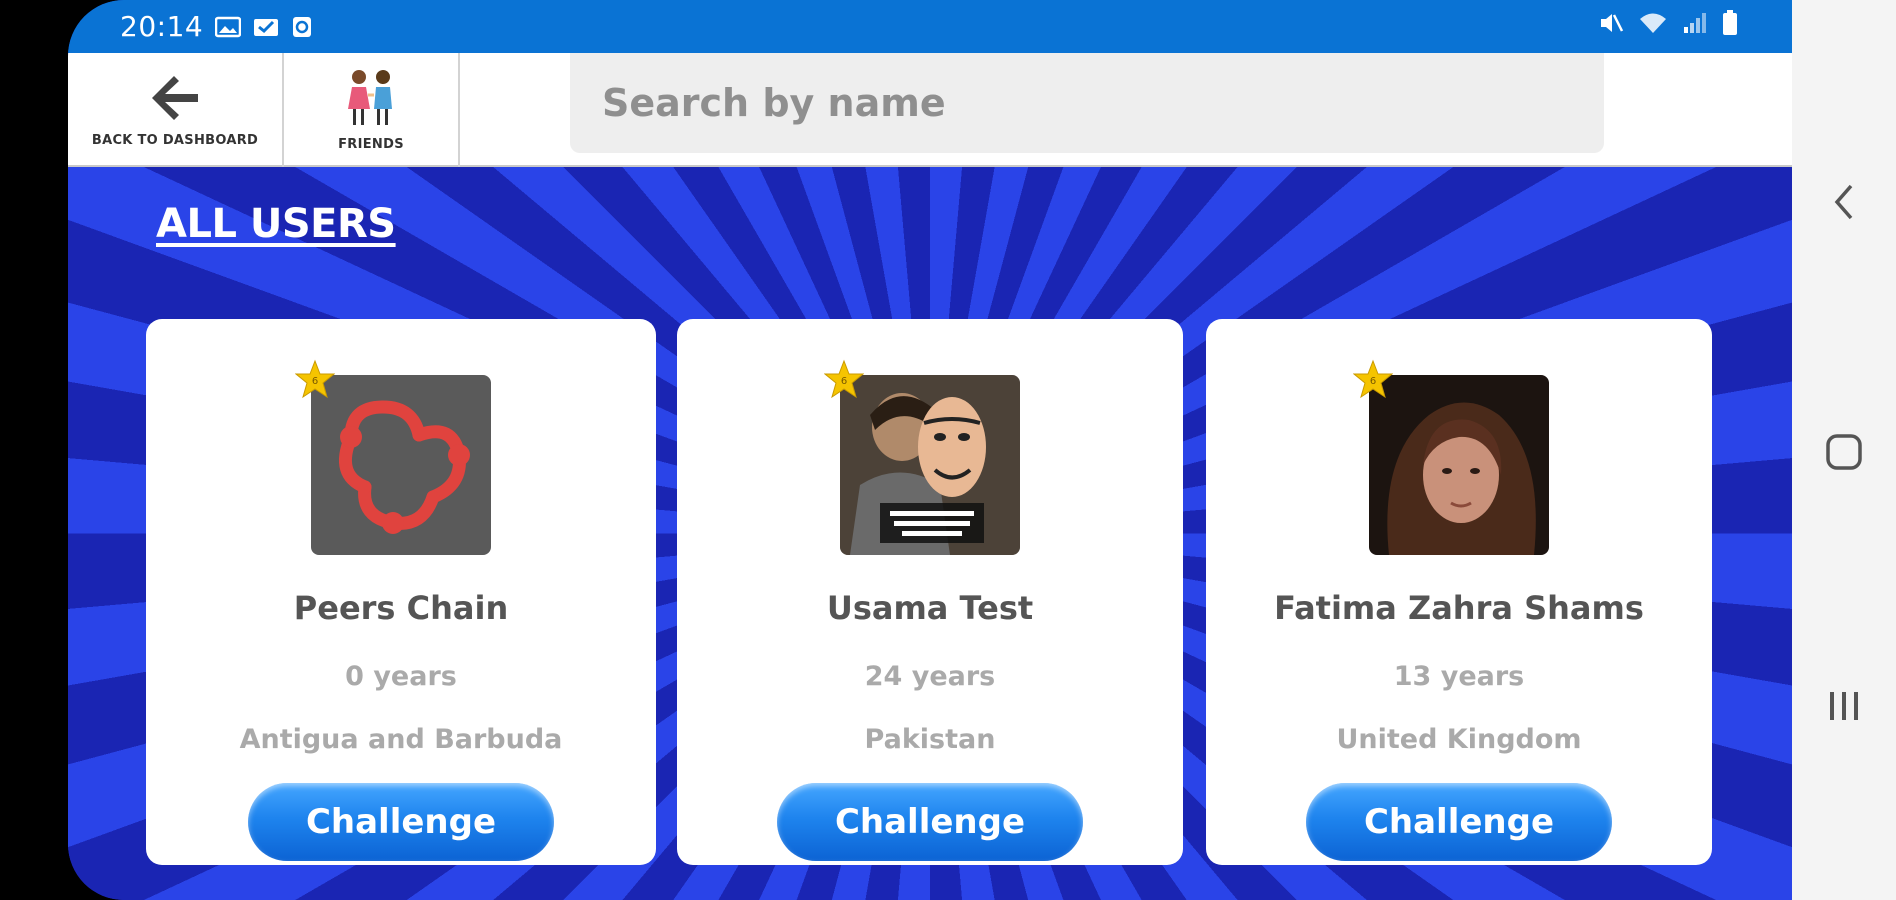 The height and width of the screenshot is (900, 1896). I want to click on gallery-icon, so click(228, 27).